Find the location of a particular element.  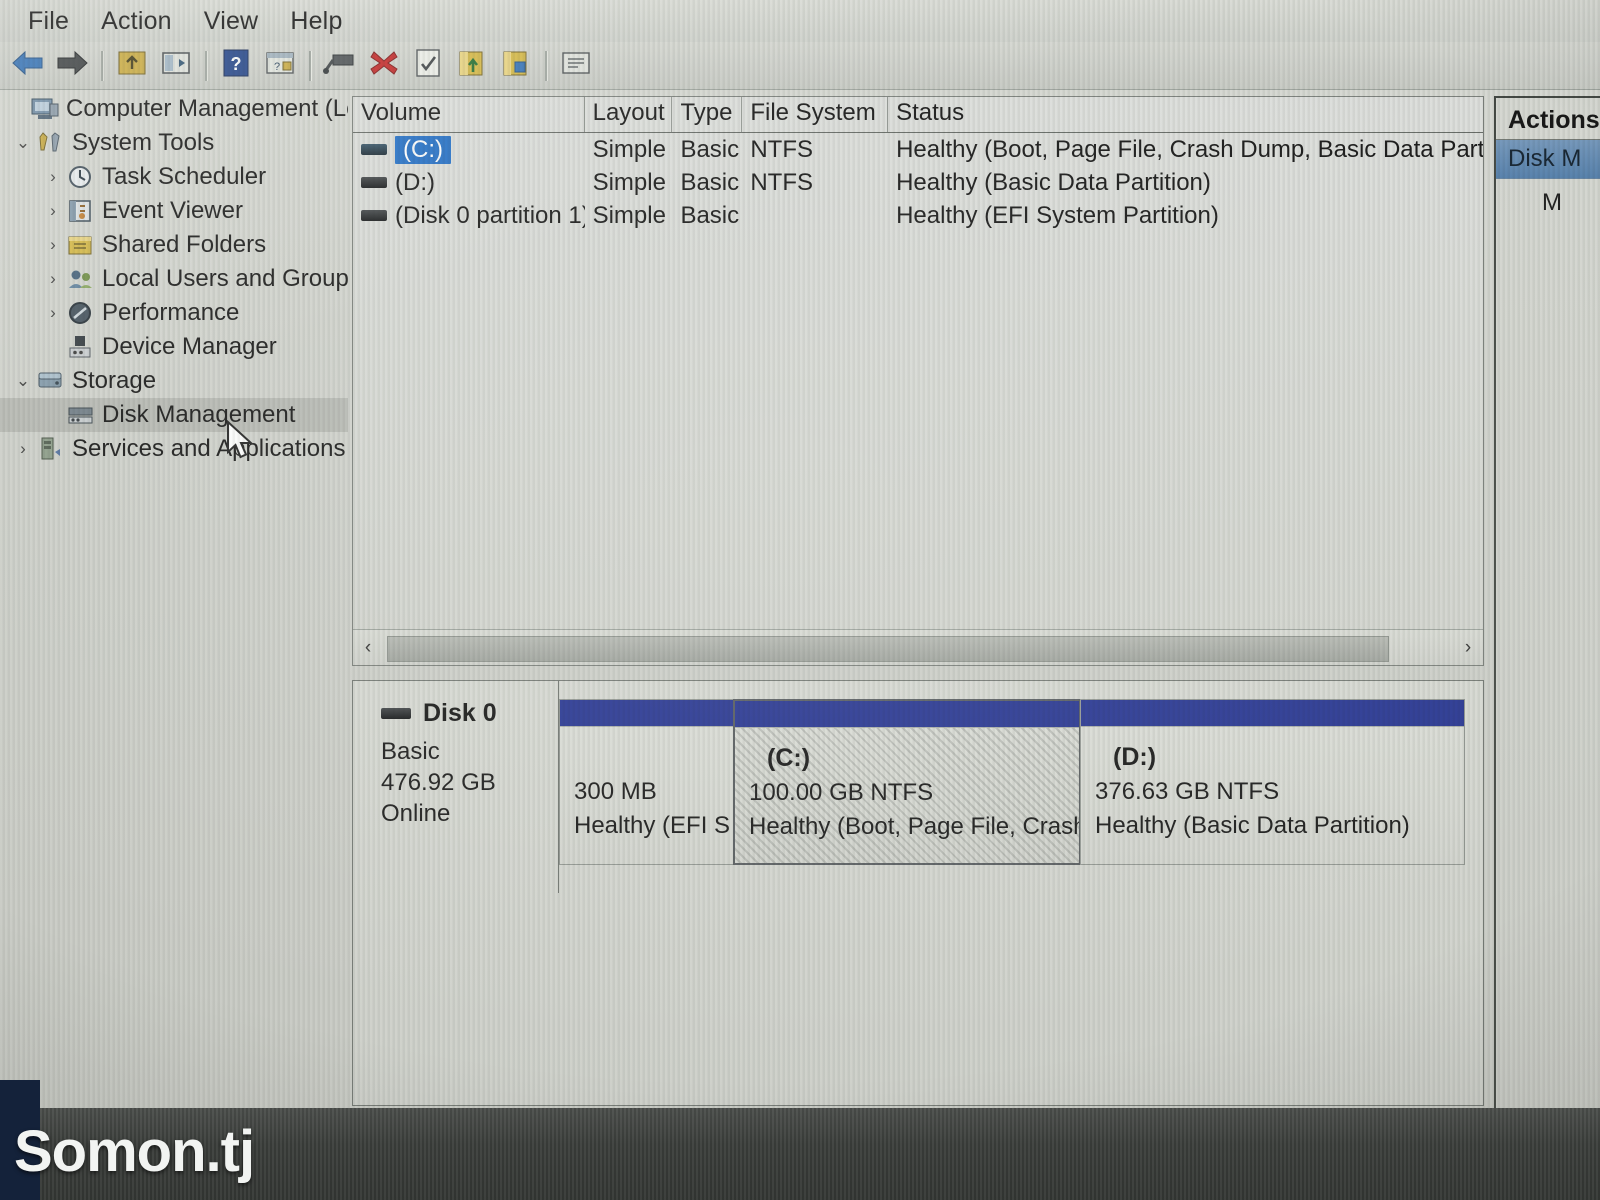

partition-efi: 300 MB Healthy (EFI S is located at coordinates (646, 782).